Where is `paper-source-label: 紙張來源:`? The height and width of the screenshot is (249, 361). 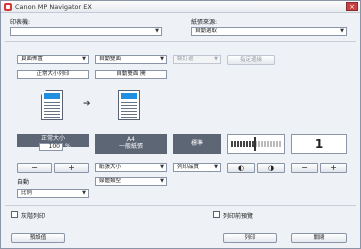
paper-source-label: 紙張來源: is located at coordinates (204, 22).